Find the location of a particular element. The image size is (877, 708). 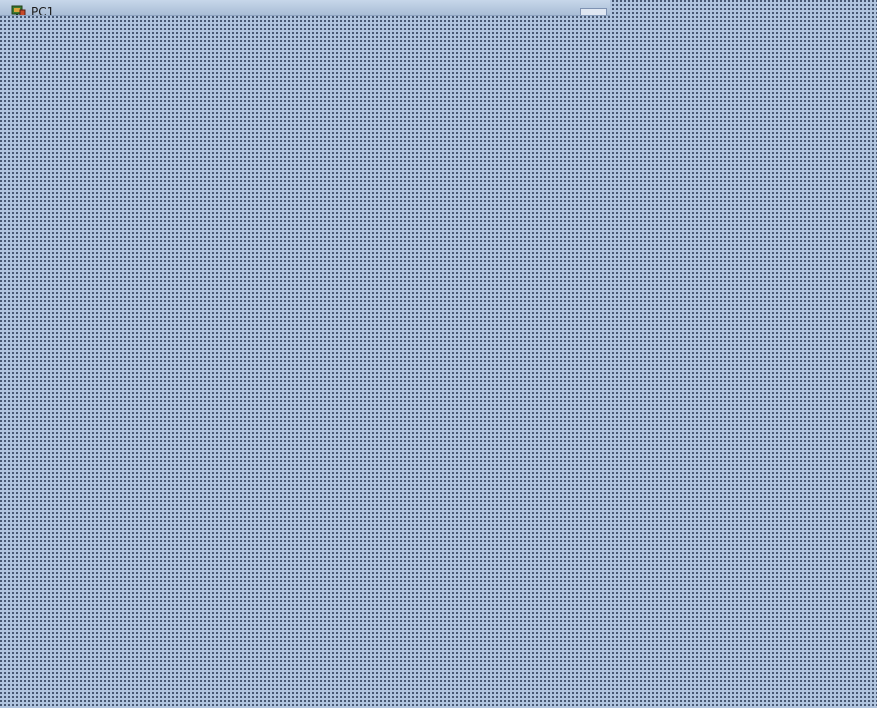

window-titlebar: PC1 is located at coordinates (305, 8).